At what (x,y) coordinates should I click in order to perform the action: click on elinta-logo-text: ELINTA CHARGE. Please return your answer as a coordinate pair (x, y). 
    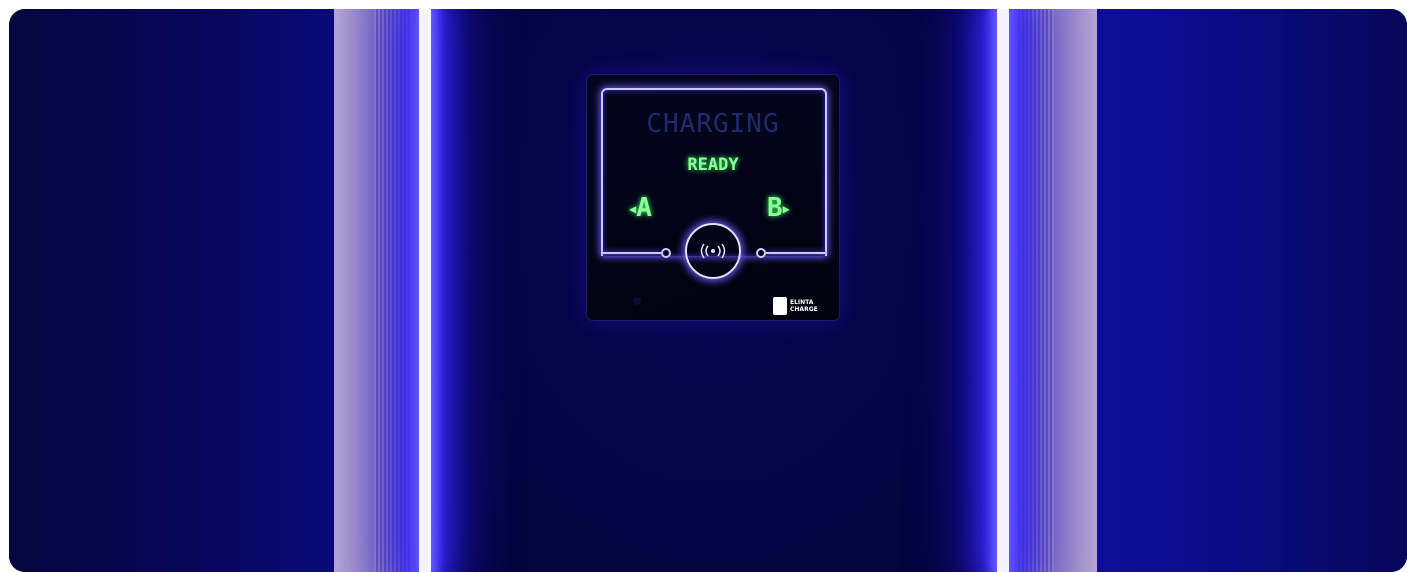
    Looking at the image, I should click on (804, 306).